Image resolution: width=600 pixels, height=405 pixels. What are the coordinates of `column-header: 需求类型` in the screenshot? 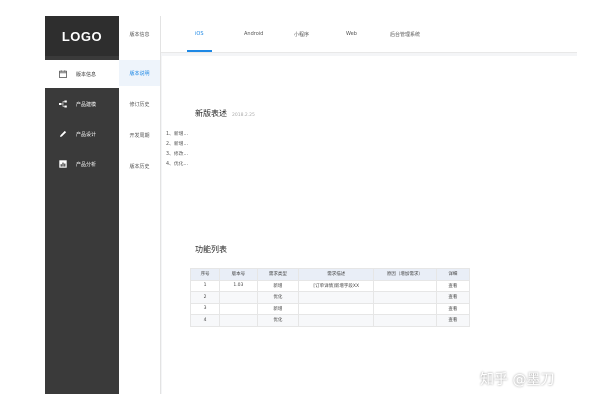 It's located at (278, 274).